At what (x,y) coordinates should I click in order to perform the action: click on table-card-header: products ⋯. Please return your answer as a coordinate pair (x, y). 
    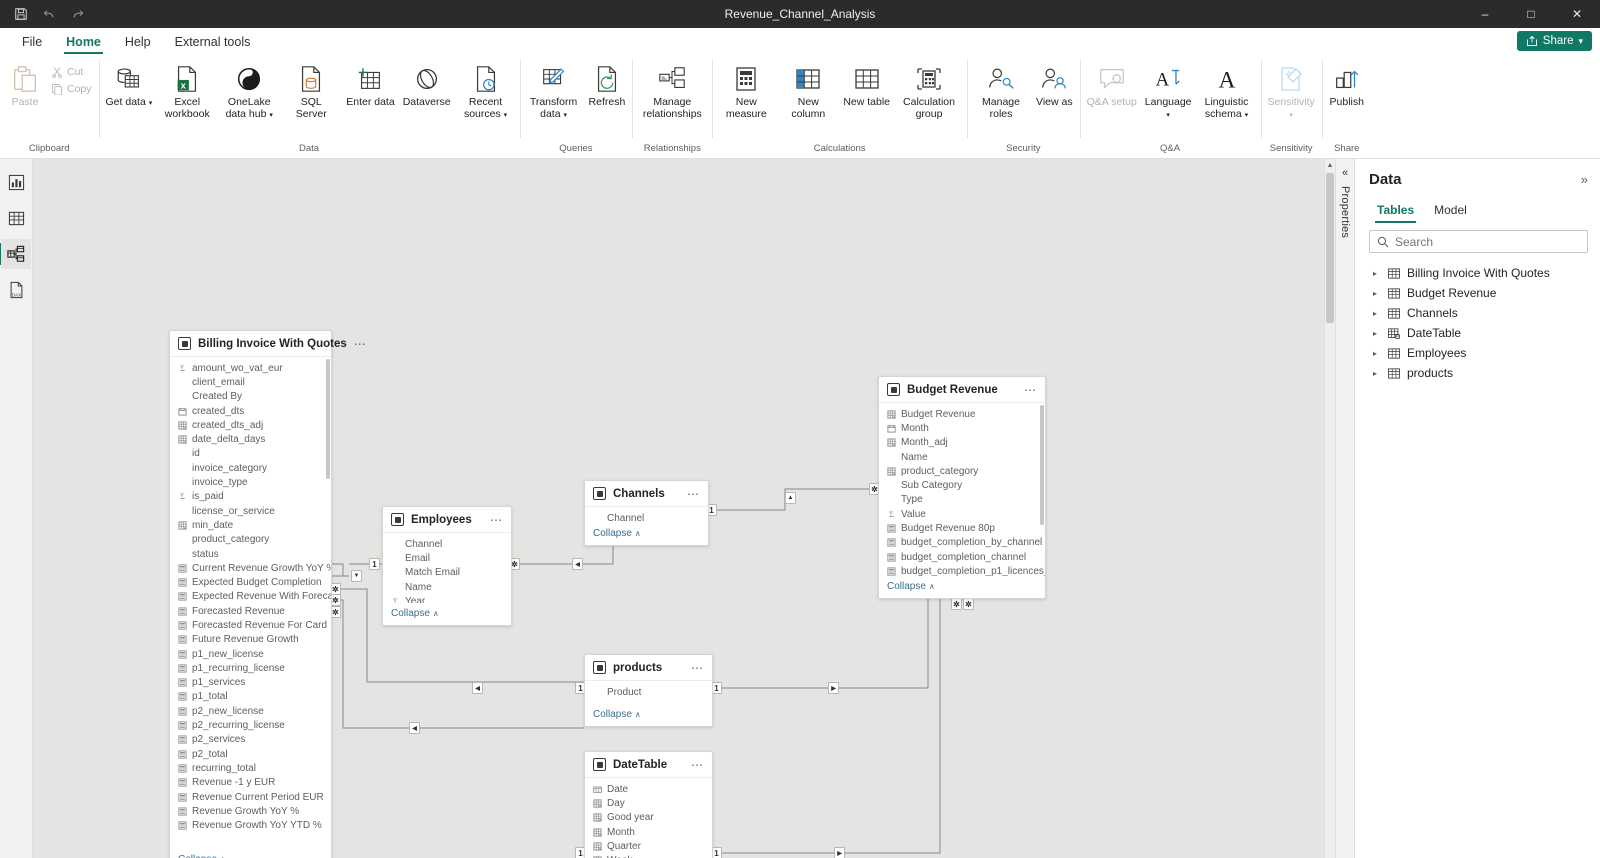
    Looking at the image, I should click on (648, 668).